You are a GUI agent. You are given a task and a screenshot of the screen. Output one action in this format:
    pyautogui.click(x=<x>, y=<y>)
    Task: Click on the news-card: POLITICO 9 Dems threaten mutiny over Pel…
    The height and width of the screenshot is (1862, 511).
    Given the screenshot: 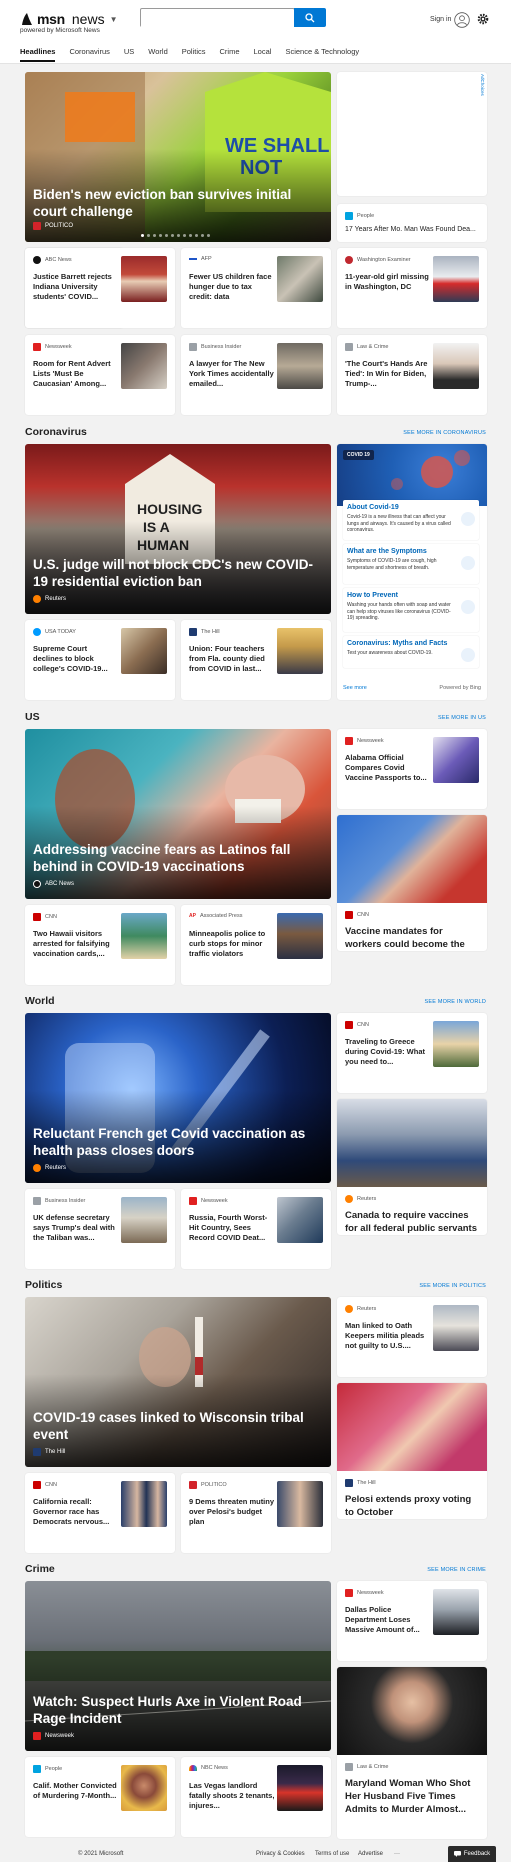 What is the action you would take?
    pyautogui.click(x=256, y=1513)
    